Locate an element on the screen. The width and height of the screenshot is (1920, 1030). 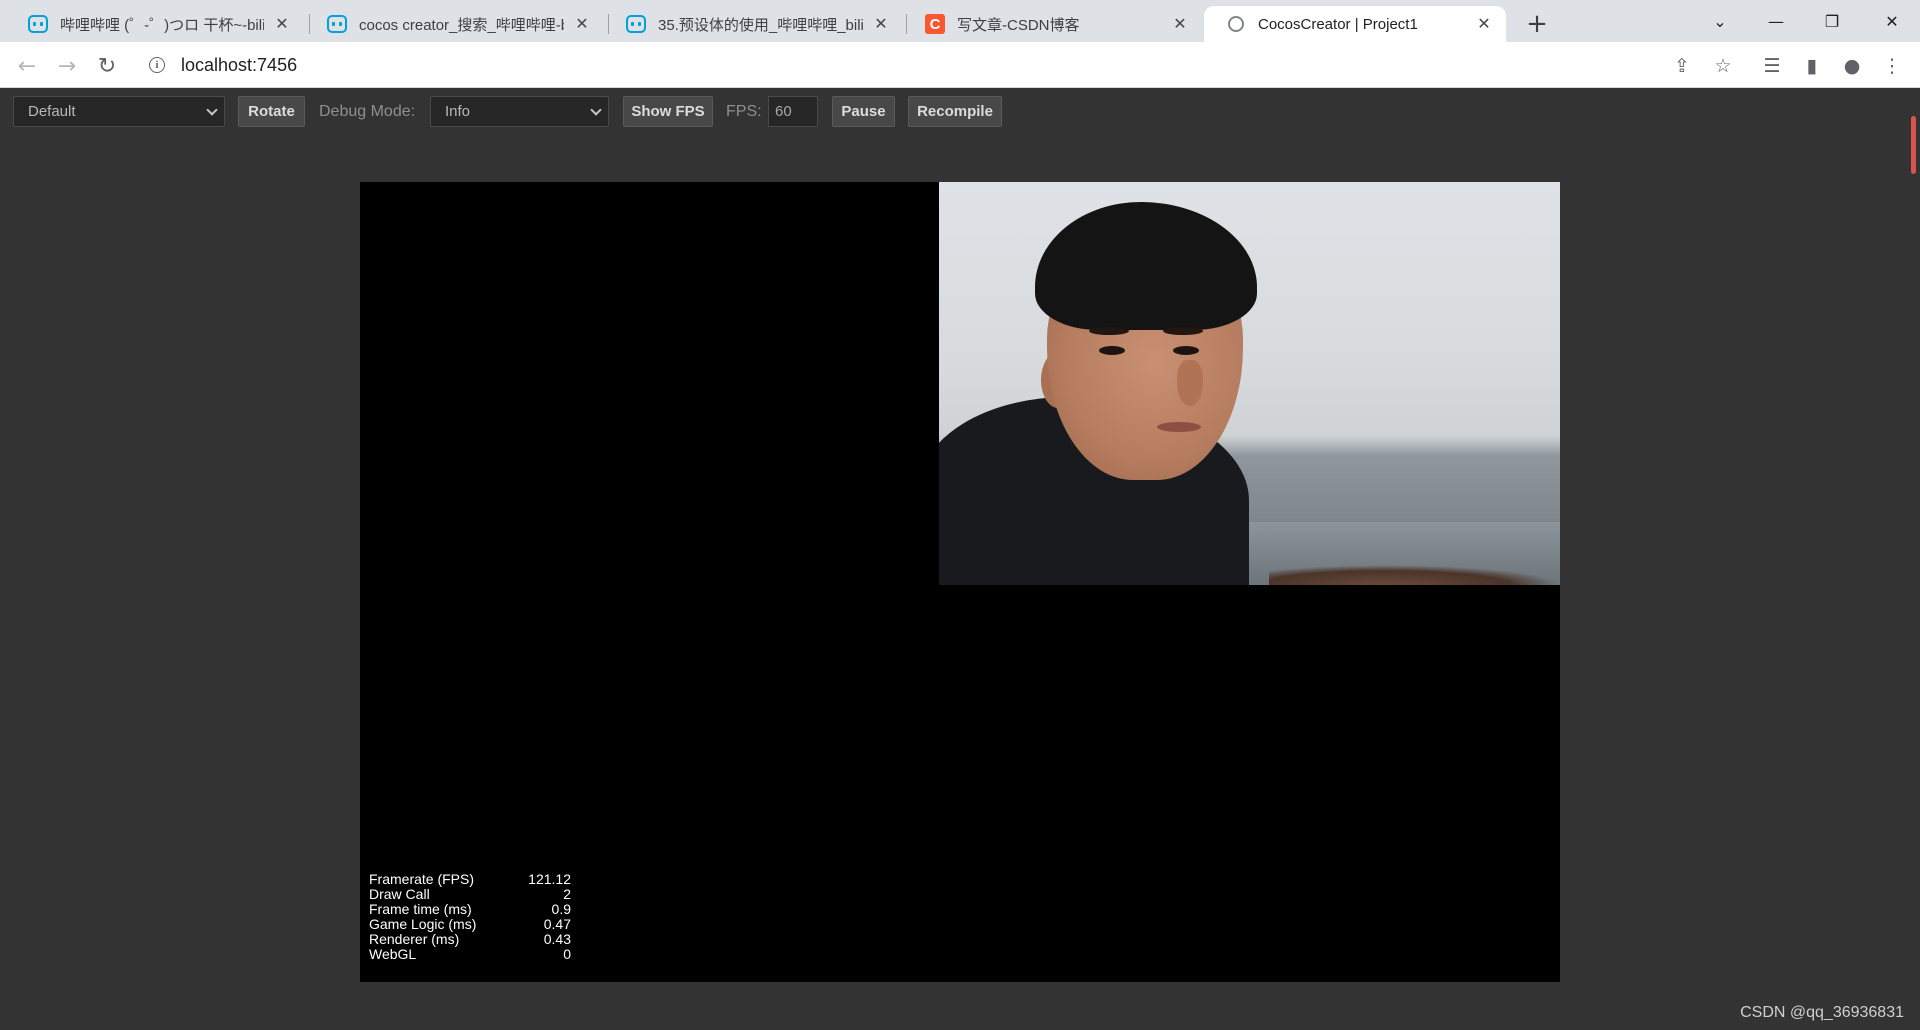
stat-label: Game Logic (ms) is located at coordinates (423, 924).